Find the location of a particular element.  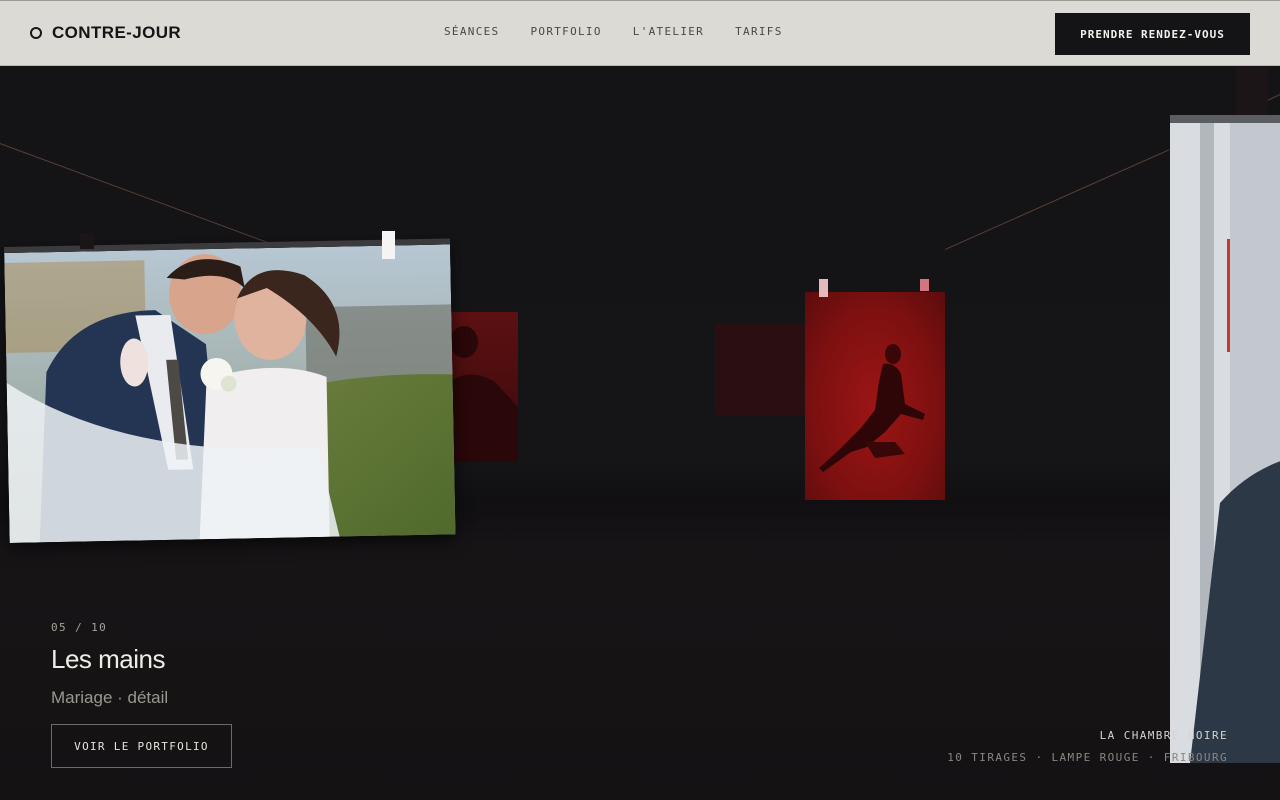

slide-title: Les mains is located at coordinates (108, 659).